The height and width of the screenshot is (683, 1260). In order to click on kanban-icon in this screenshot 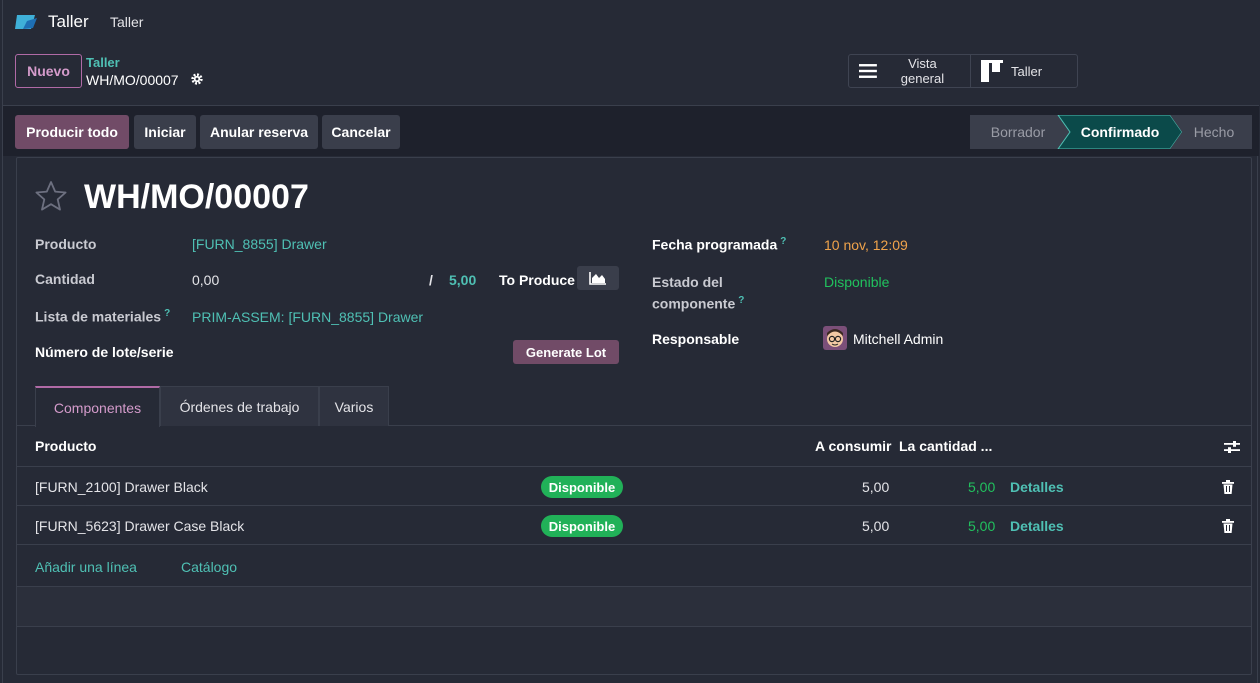, I will do `click(992, 71)`.